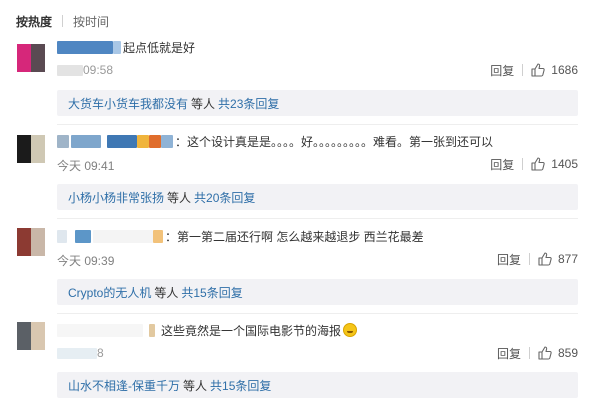 The height and width of the screenshot is (410, 596). Describe the element at coordinates (350, 330) in the screenshot. I see `laughing-emoji-icon` at that location.